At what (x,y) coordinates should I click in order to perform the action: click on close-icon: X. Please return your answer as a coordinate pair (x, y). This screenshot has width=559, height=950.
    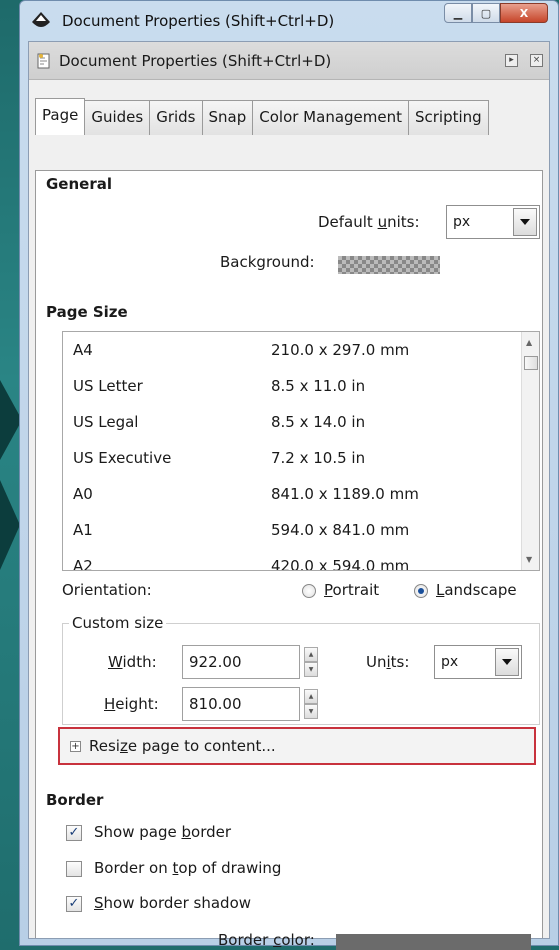
    Looking at the image, I should click on (524, 13).